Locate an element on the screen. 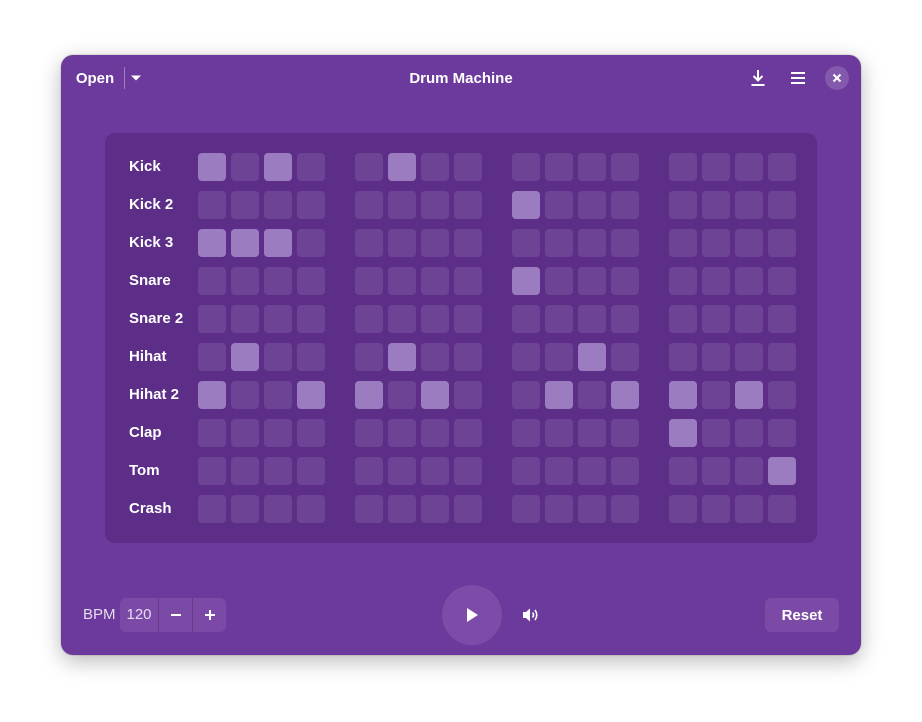 The width and height of the screenshot is (922, 722). bpm-increment-button is located at coordinates (209, 615).